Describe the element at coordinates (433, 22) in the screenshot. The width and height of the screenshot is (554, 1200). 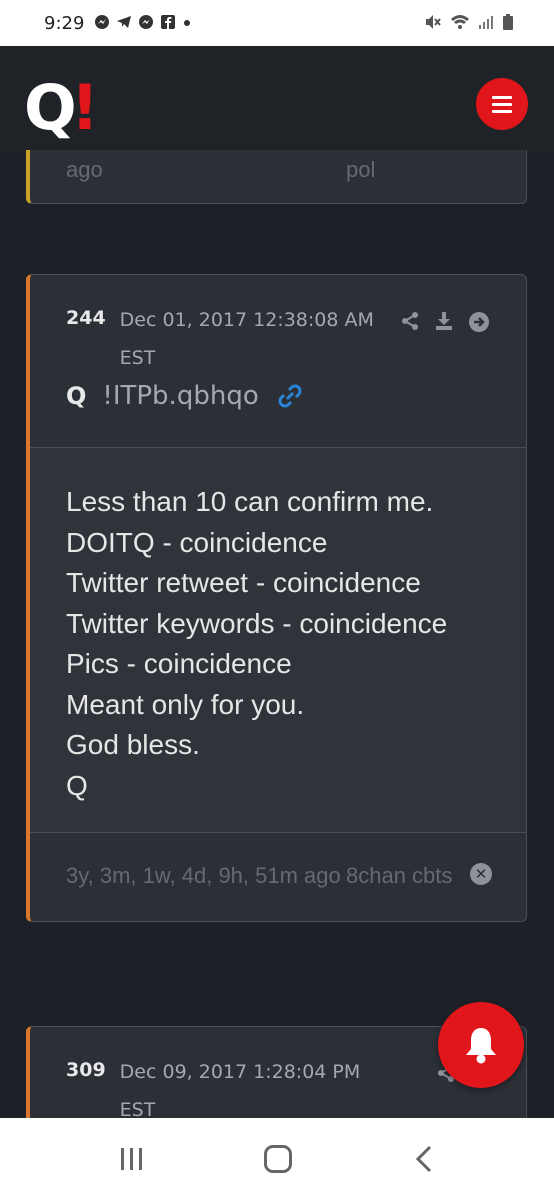
I see `mute-icon` at that location.